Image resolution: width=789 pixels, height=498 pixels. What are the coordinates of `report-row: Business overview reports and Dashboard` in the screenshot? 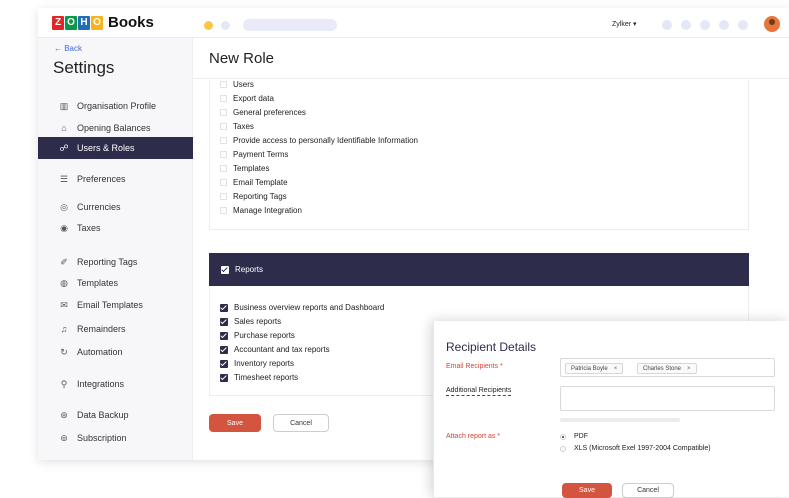 It's located at (302, 307).